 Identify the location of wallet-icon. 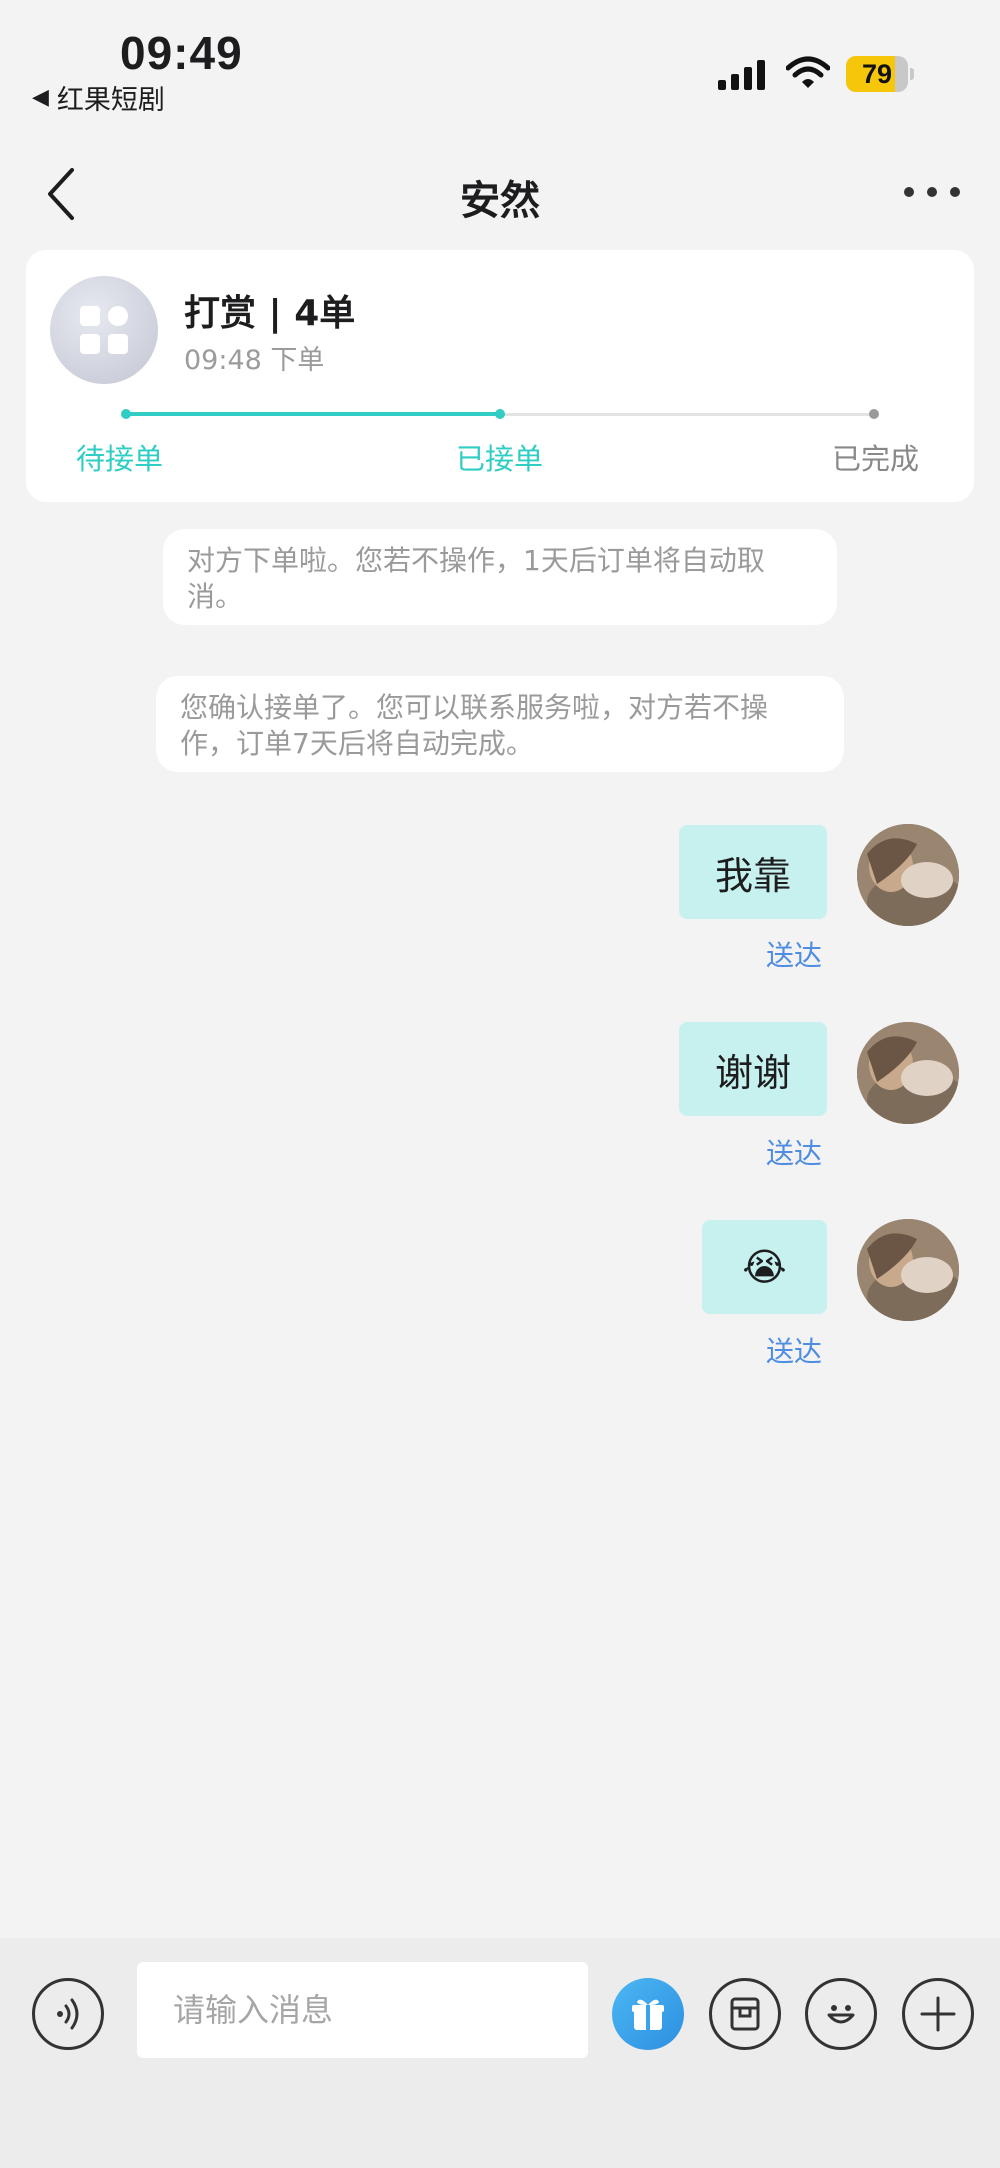
(745, 2014).